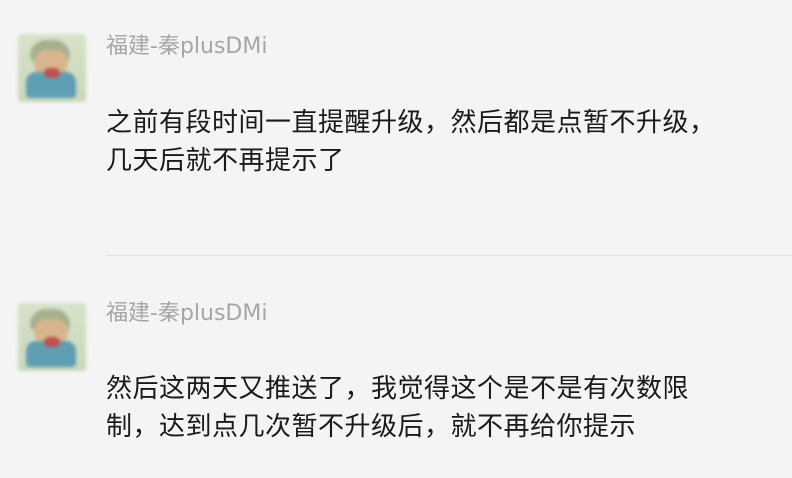 The image size is (792, 478). I want to click on comment-divider, so click(449, 255).